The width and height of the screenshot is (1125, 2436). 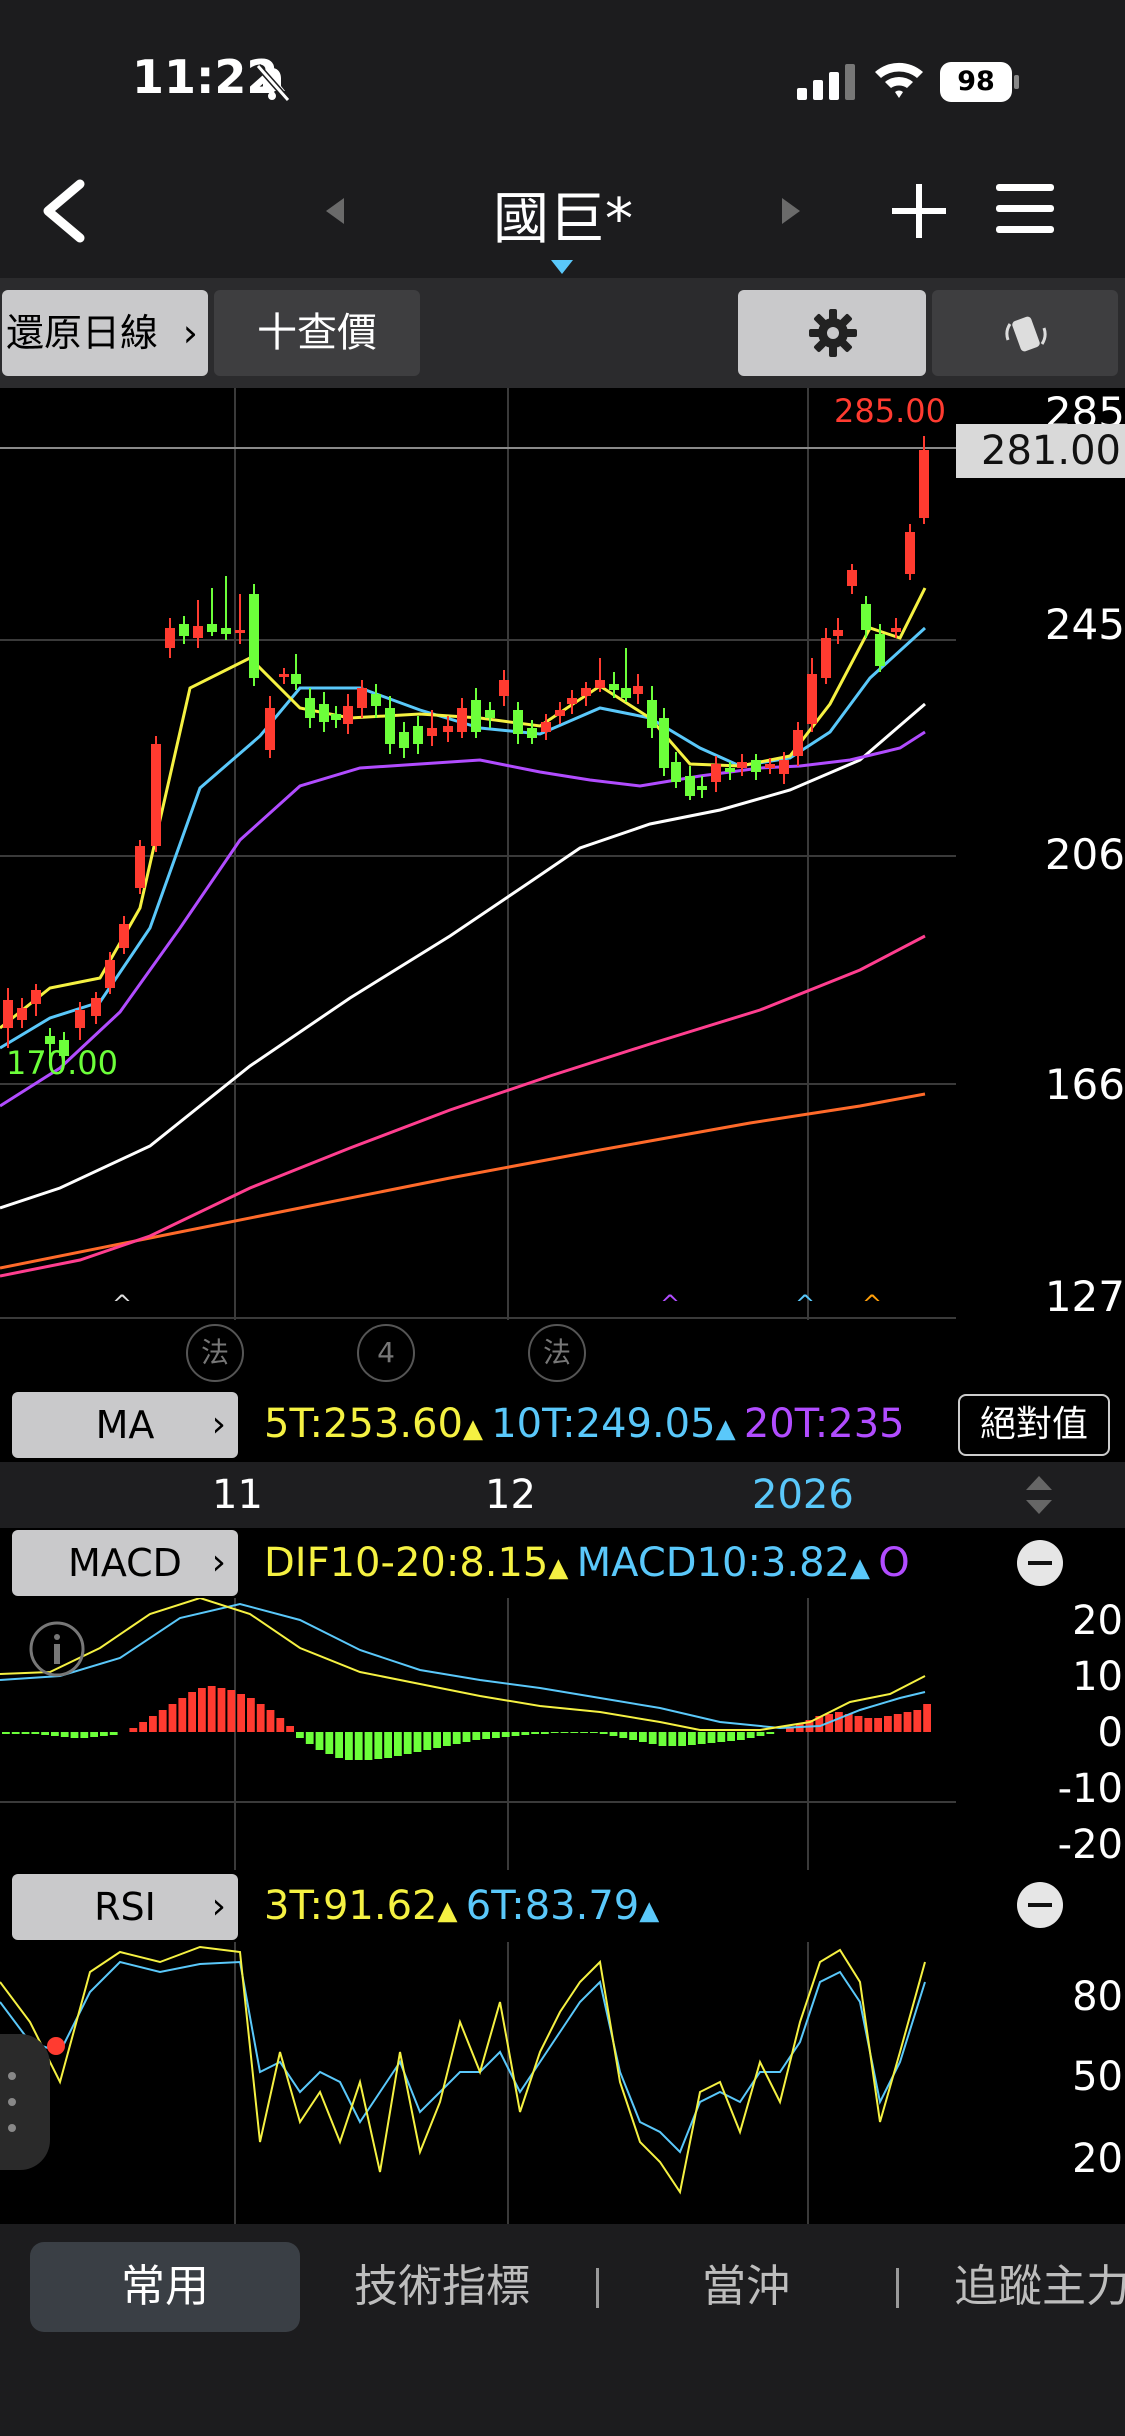 I want to click on chart-marker: ^, so click(x=805, y=1304).